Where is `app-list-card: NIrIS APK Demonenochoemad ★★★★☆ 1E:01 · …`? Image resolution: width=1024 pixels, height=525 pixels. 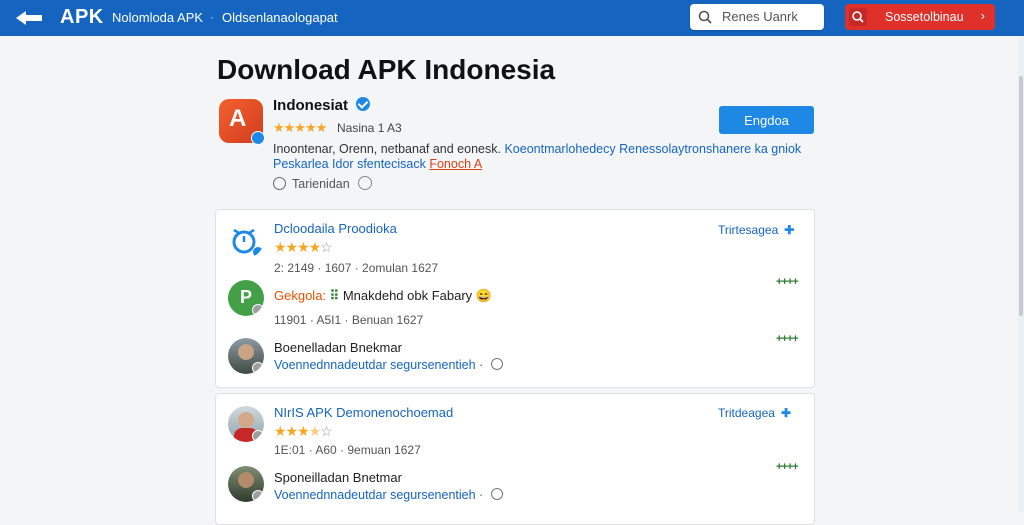
app-list-card: NIrIS APK Demonenochoemad ★★★★☆ 1E:01 · … is located at coordinates (515, 459).